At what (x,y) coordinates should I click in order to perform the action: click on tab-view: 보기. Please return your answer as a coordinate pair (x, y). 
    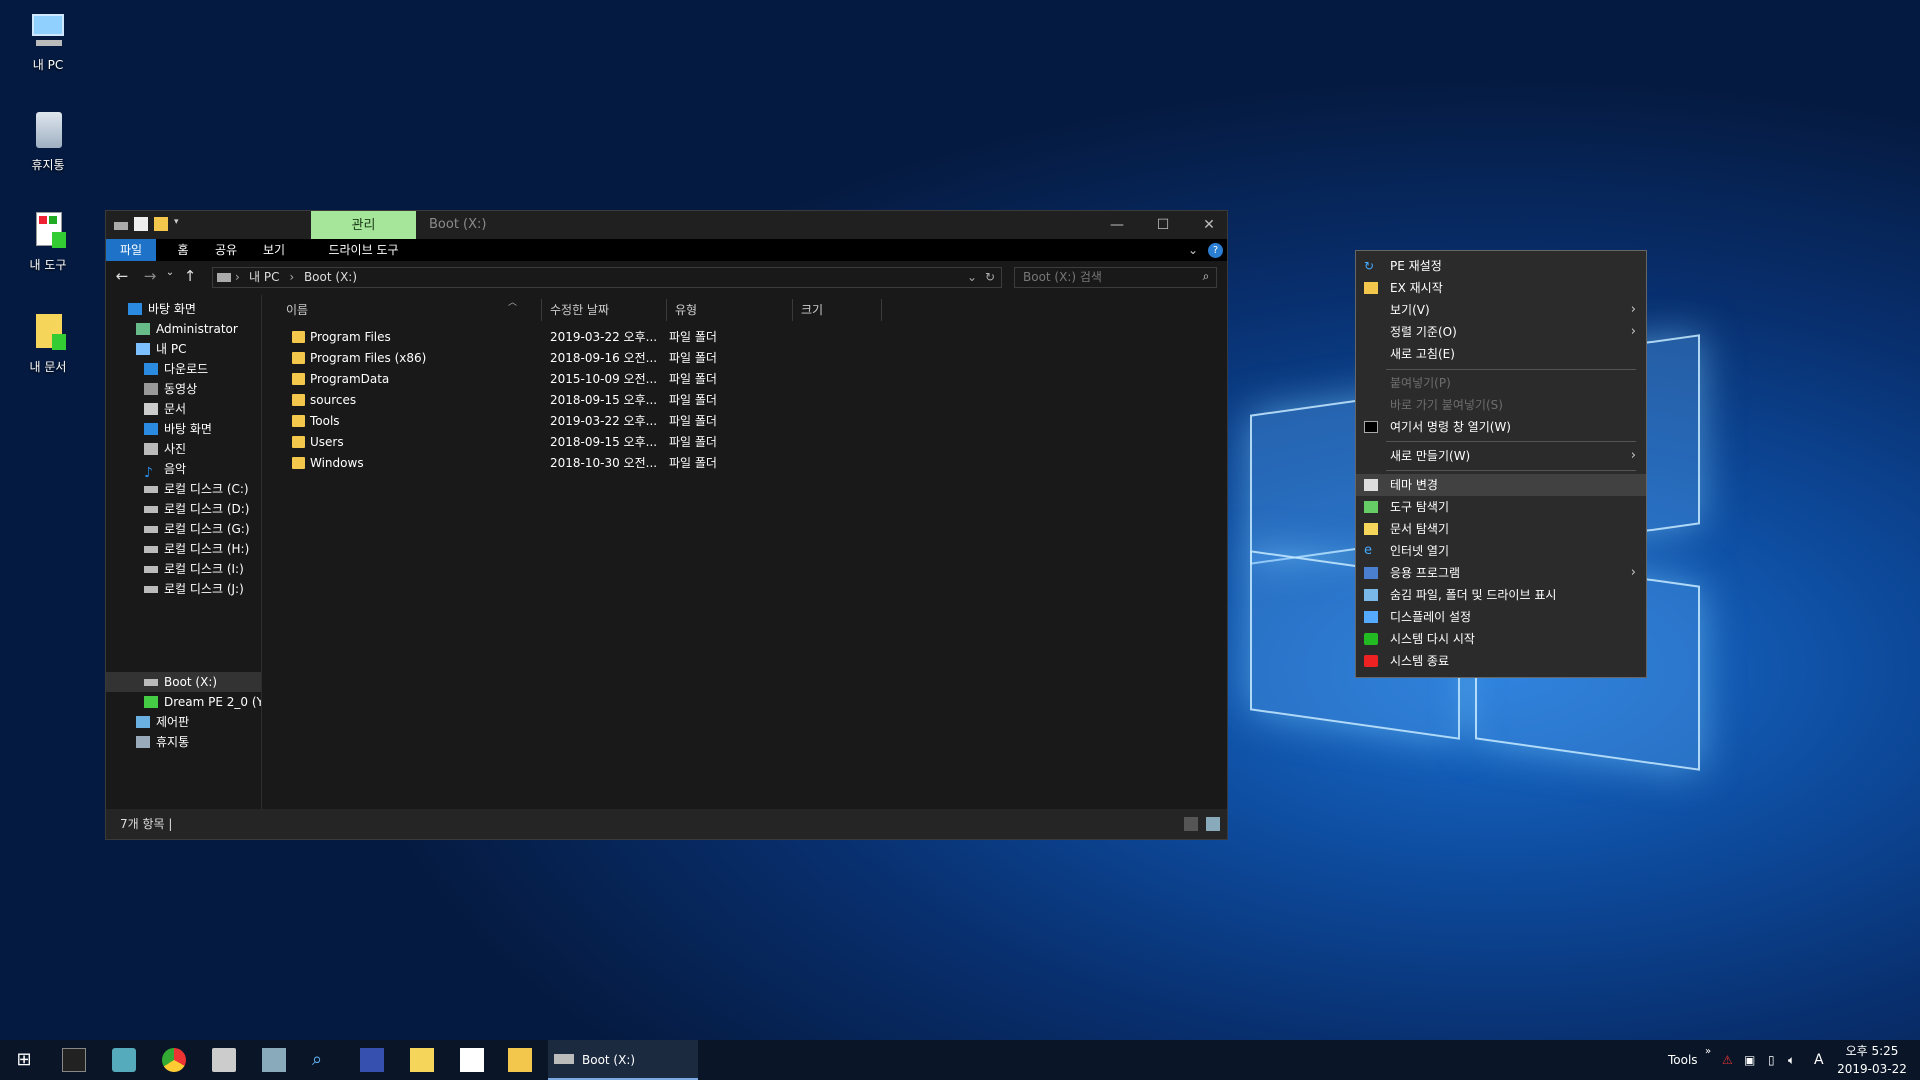
    Looking at the image, I should click on (274, 250).